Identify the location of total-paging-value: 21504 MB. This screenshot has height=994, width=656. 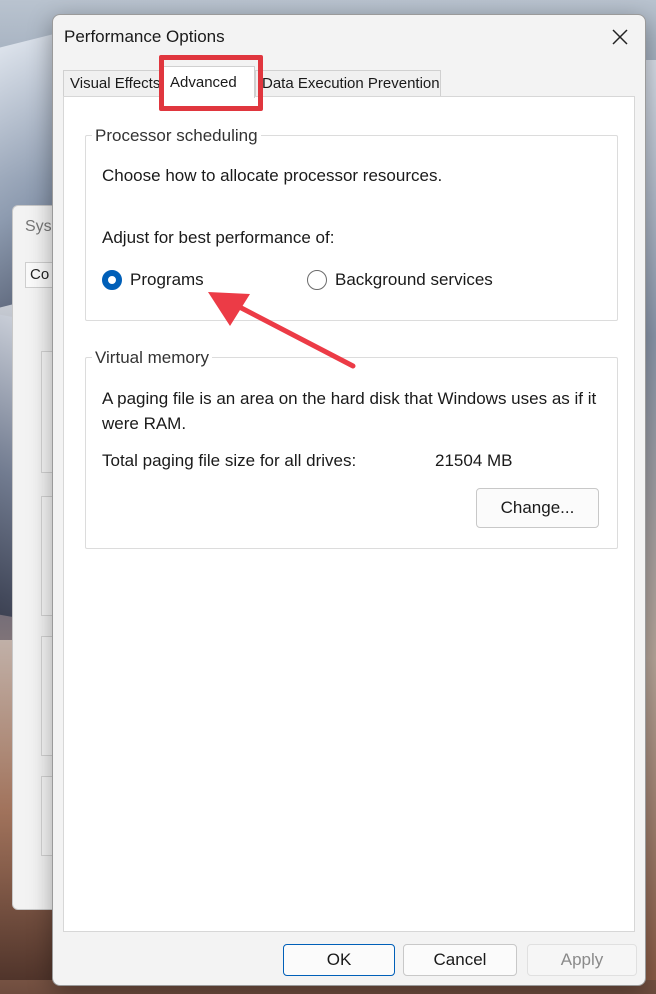
(474, 460).